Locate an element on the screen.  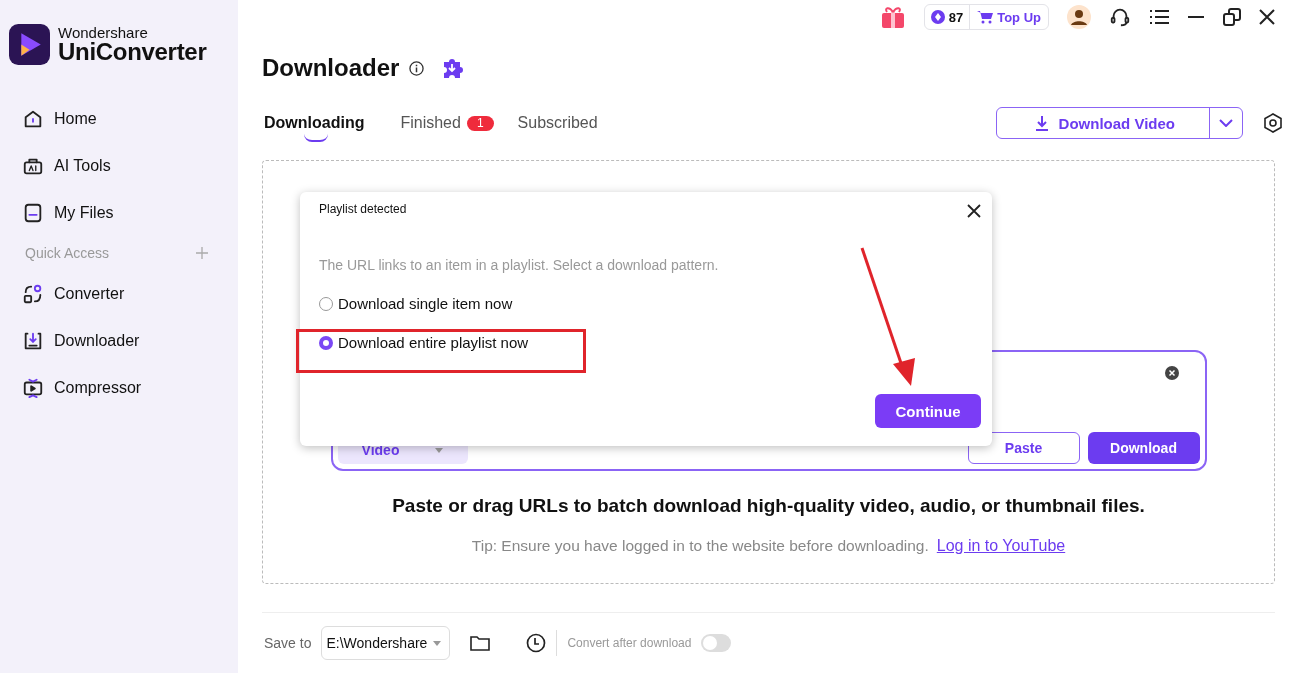
download-button: Download is located at coordinates (1143, 448).